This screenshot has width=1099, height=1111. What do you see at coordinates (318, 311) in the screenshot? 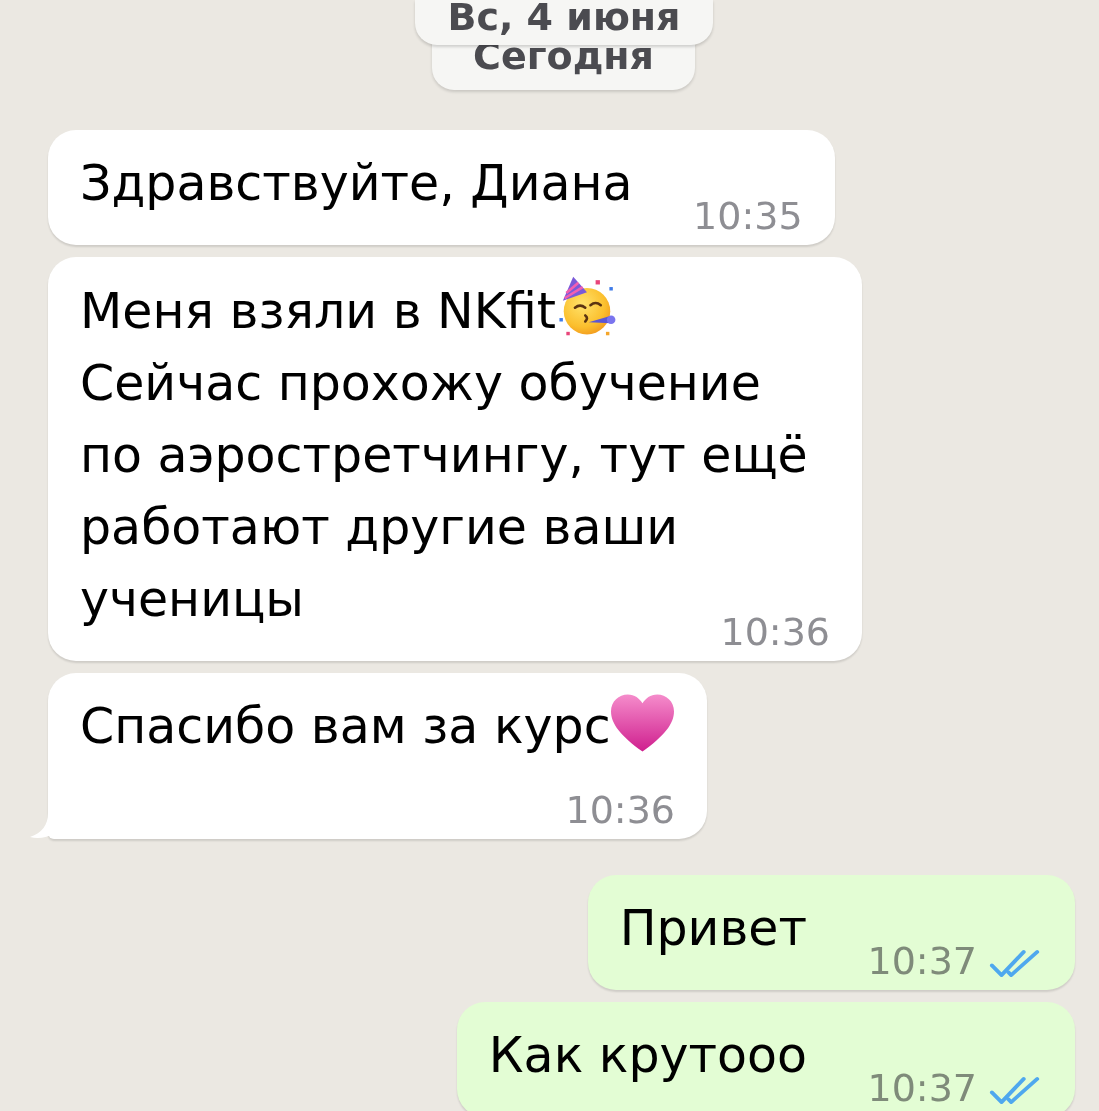
I see `message-text: Меня взяли в NKfit` at bounding box center [318, 311].